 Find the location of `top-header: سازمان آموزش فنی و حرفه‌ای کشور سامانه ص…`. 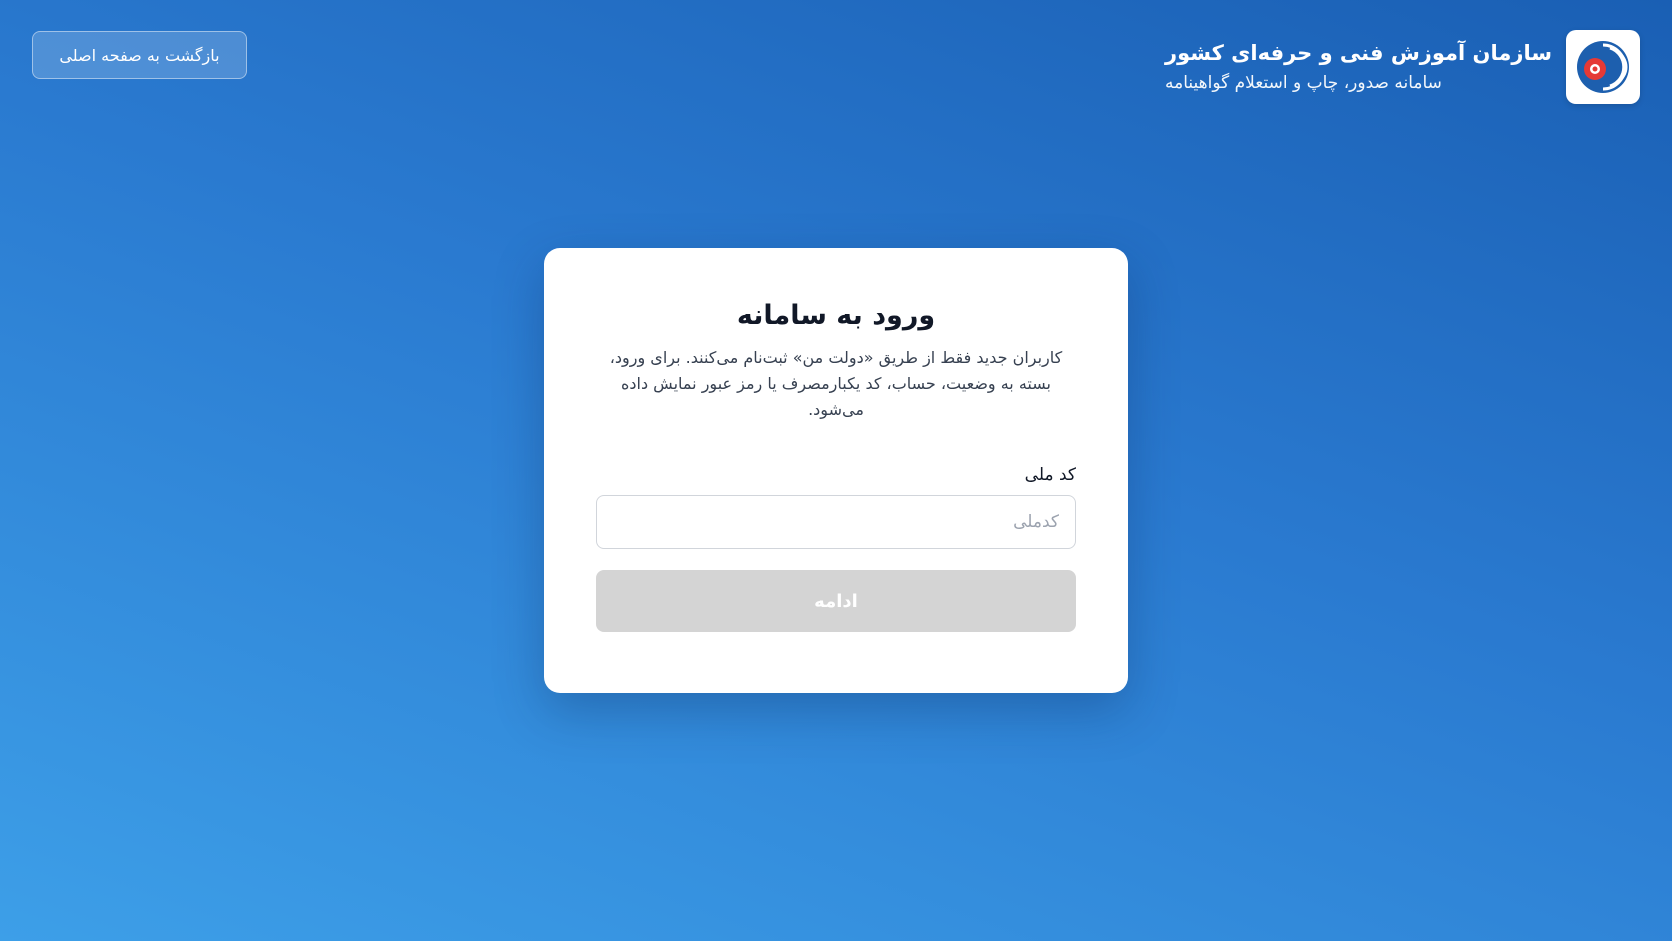

top-header: سازمان آموزش فنی و حرفه‌ای کشور سامانه ص… is located at coordinates (836, 55).